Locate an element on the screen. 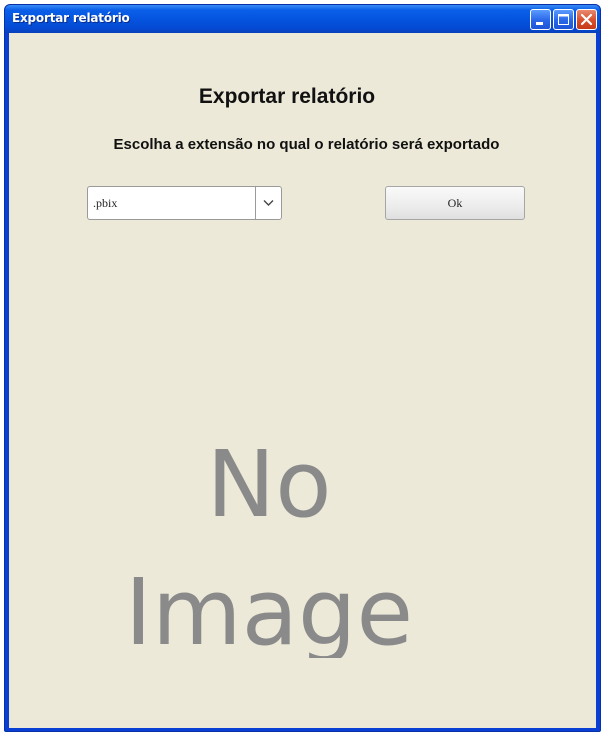 The image size is (609, 740). maximize-icon is located at coordinates (563, 19).